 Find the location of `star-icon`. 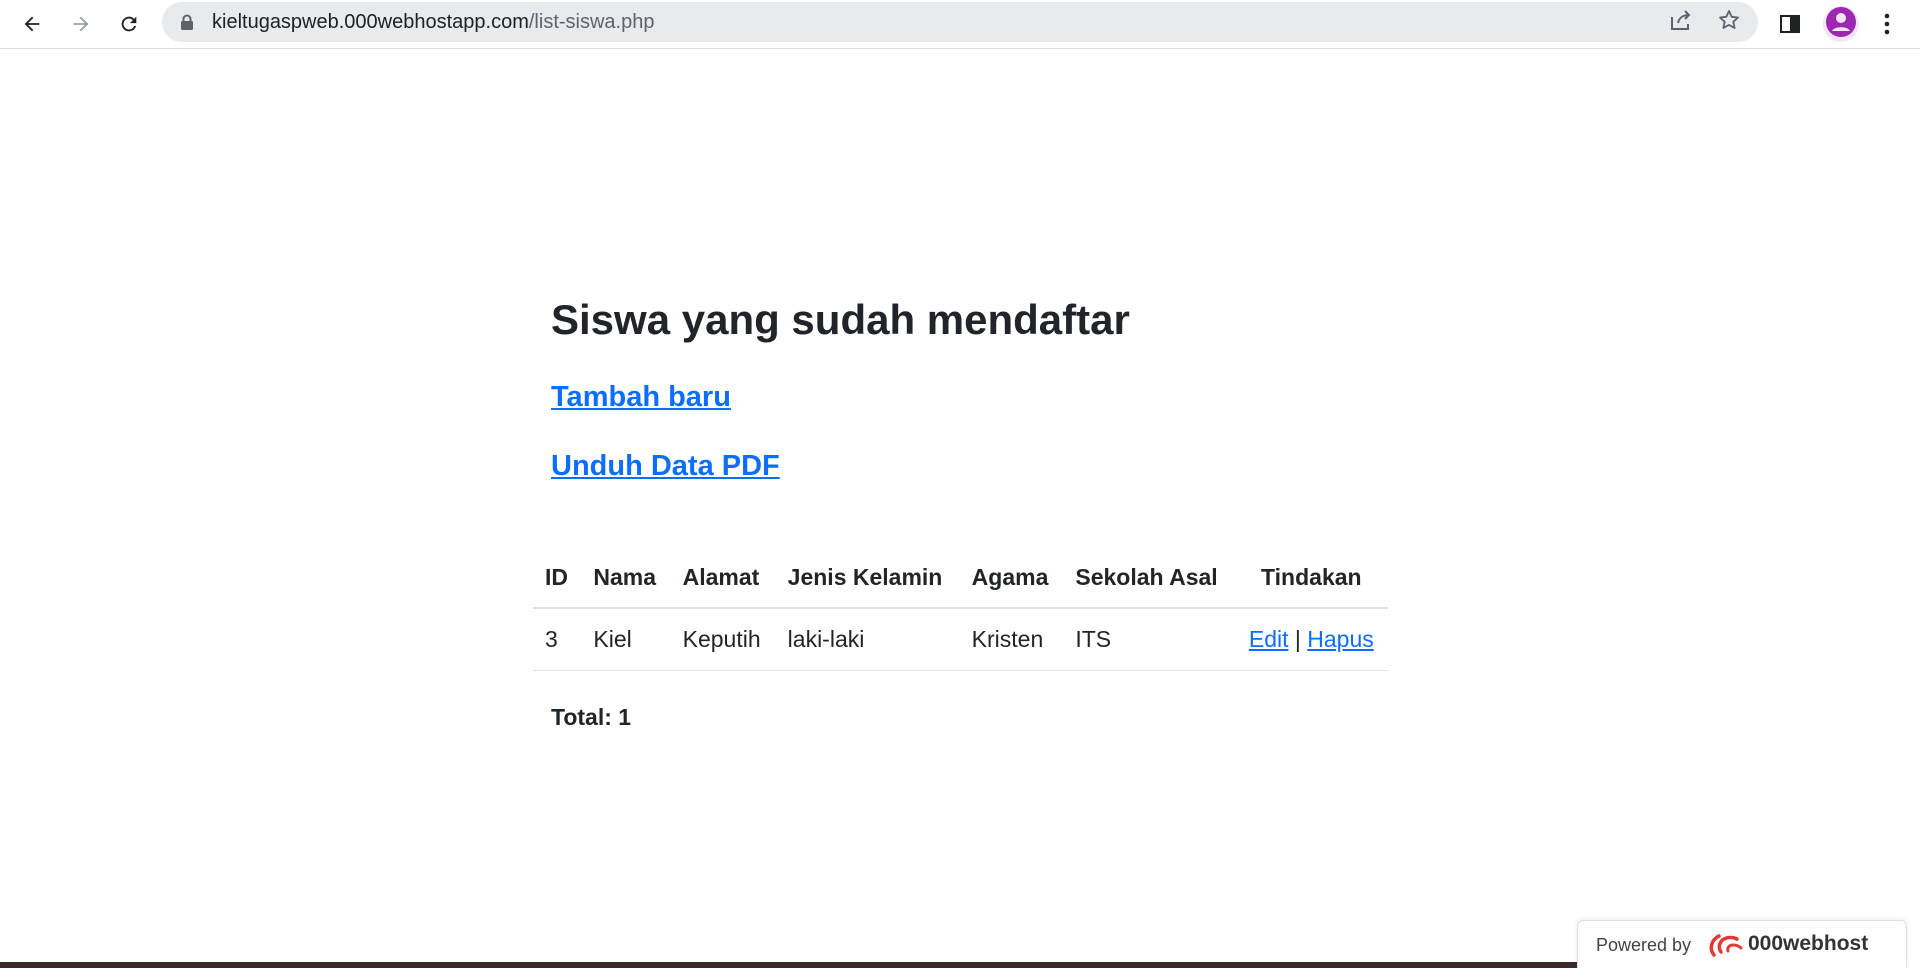

star-icon is located at coordinates (1729, 22).